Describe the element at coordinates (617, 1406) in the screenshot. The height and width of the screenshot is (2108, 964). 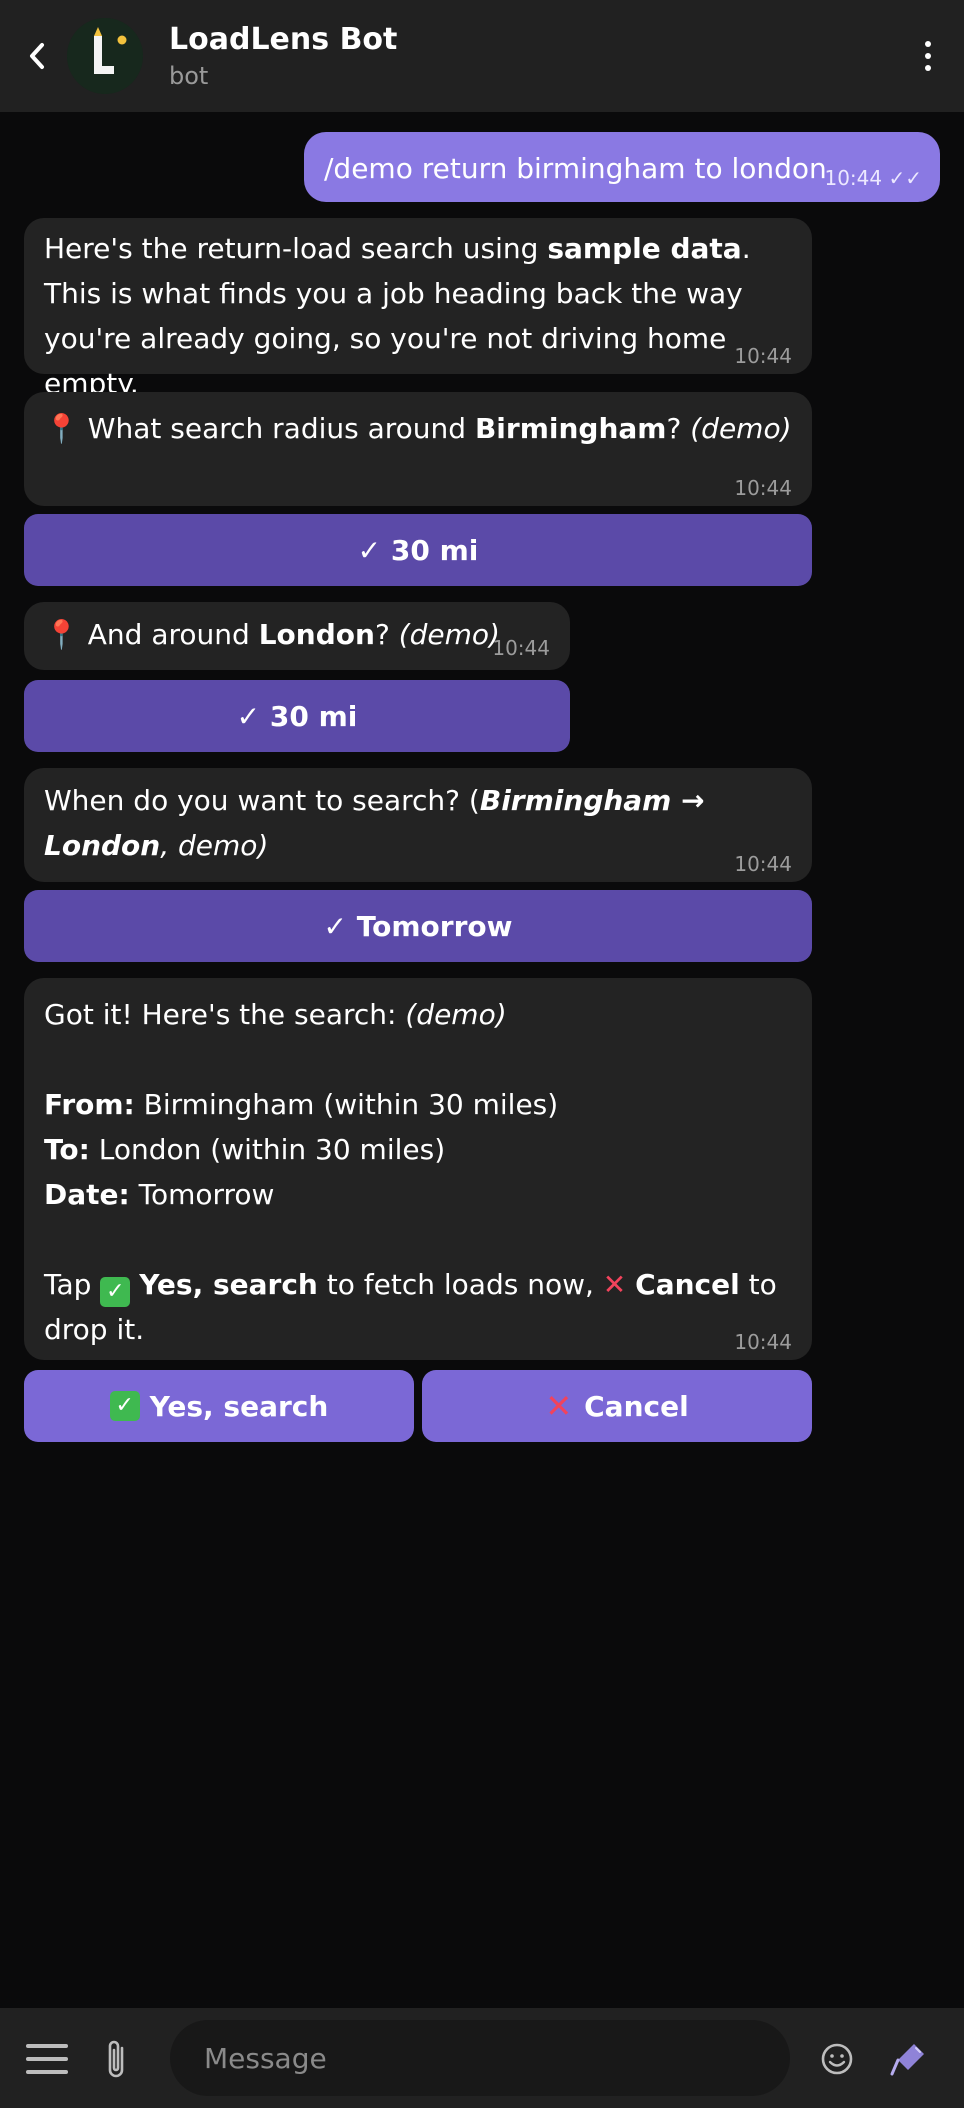
I see `cancel-button: ✕ Cancel` at that location.